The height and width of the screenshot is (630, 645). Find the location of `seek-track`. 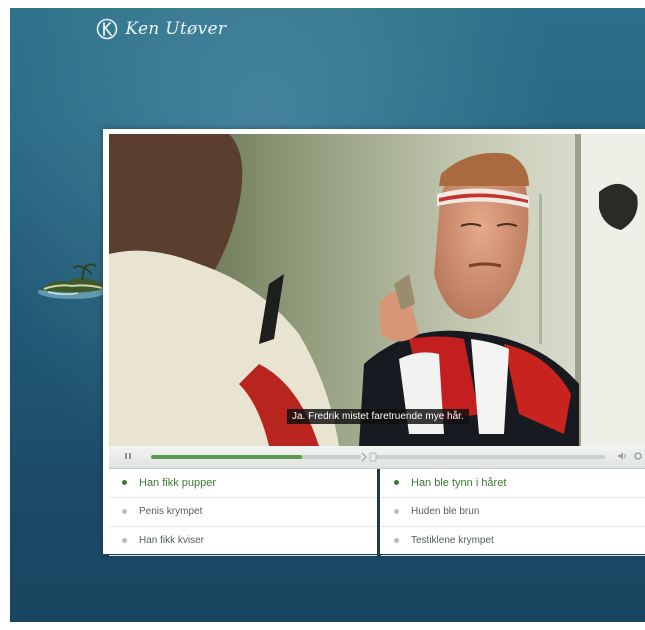

seek-track is located at coordinates (488, 457).